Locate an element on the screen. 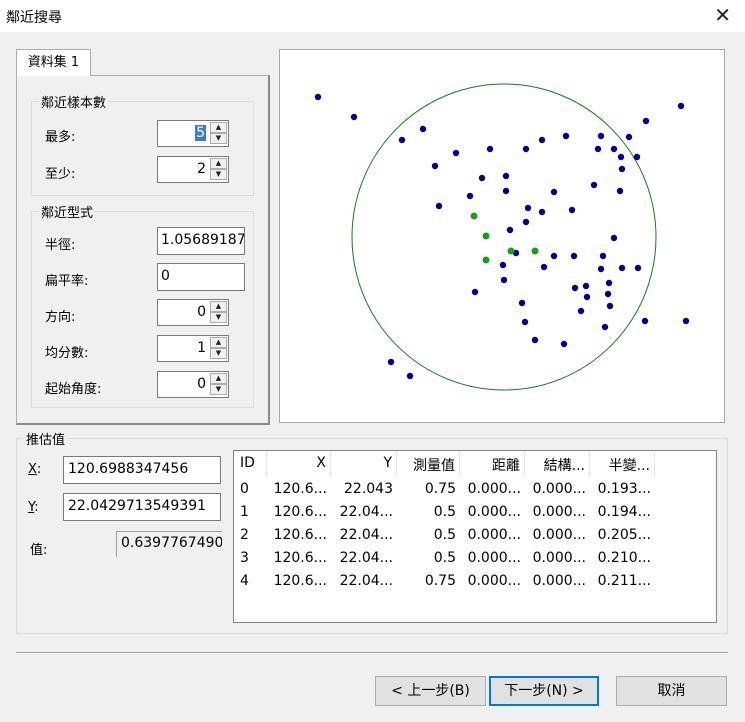 This screenshot has height=722, width=745. table-cell: 4 is located at coordinates (244, 581).